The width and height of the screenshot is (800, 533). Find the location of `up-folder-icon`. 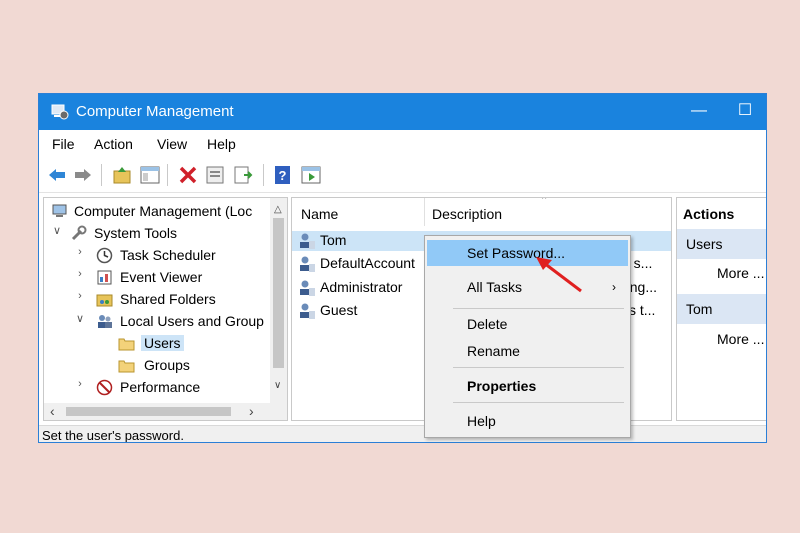

up-folder-icon is located at coordinates (122, 175).